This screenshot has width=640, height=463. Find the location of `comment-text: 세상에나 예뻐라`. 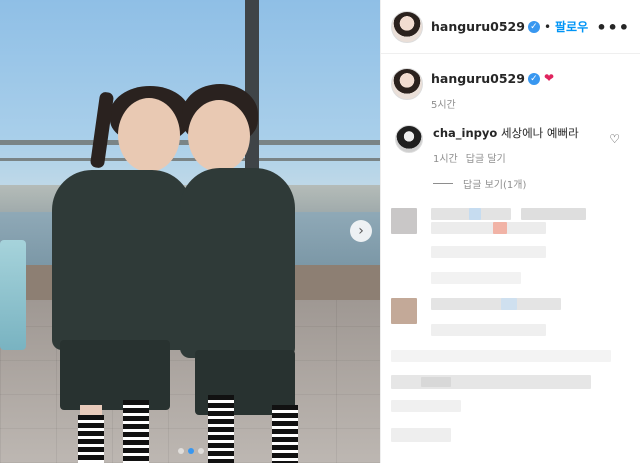

comment-text: 세상에나 예뻐라 is located at coordinates (539, 133).